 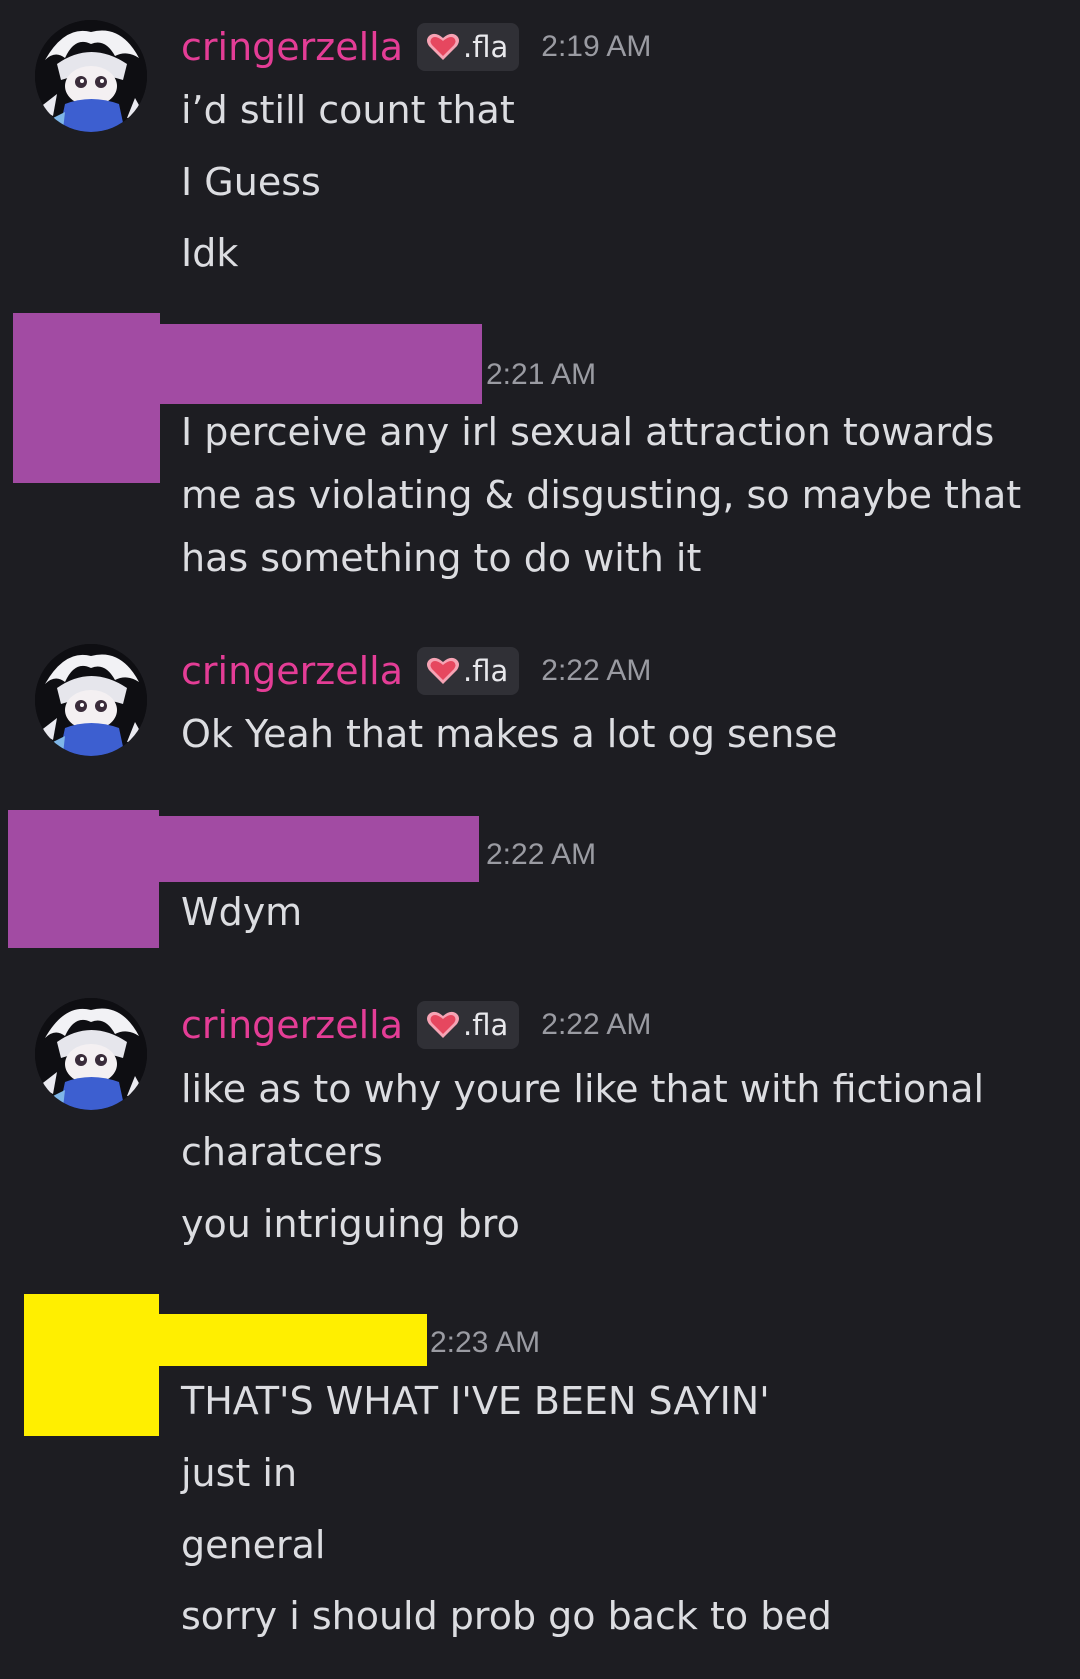 What do you see at coordinates (348, 110) in the screenshot?
I see `message-line: i’d still count that` at bounding box center [348, 110].